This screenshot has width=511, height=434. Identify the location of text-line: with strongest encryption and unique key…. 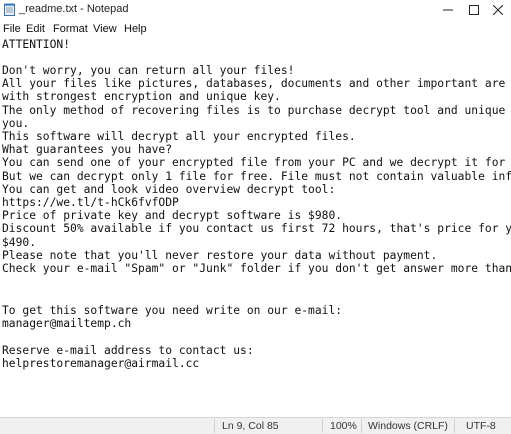
(141, 96).